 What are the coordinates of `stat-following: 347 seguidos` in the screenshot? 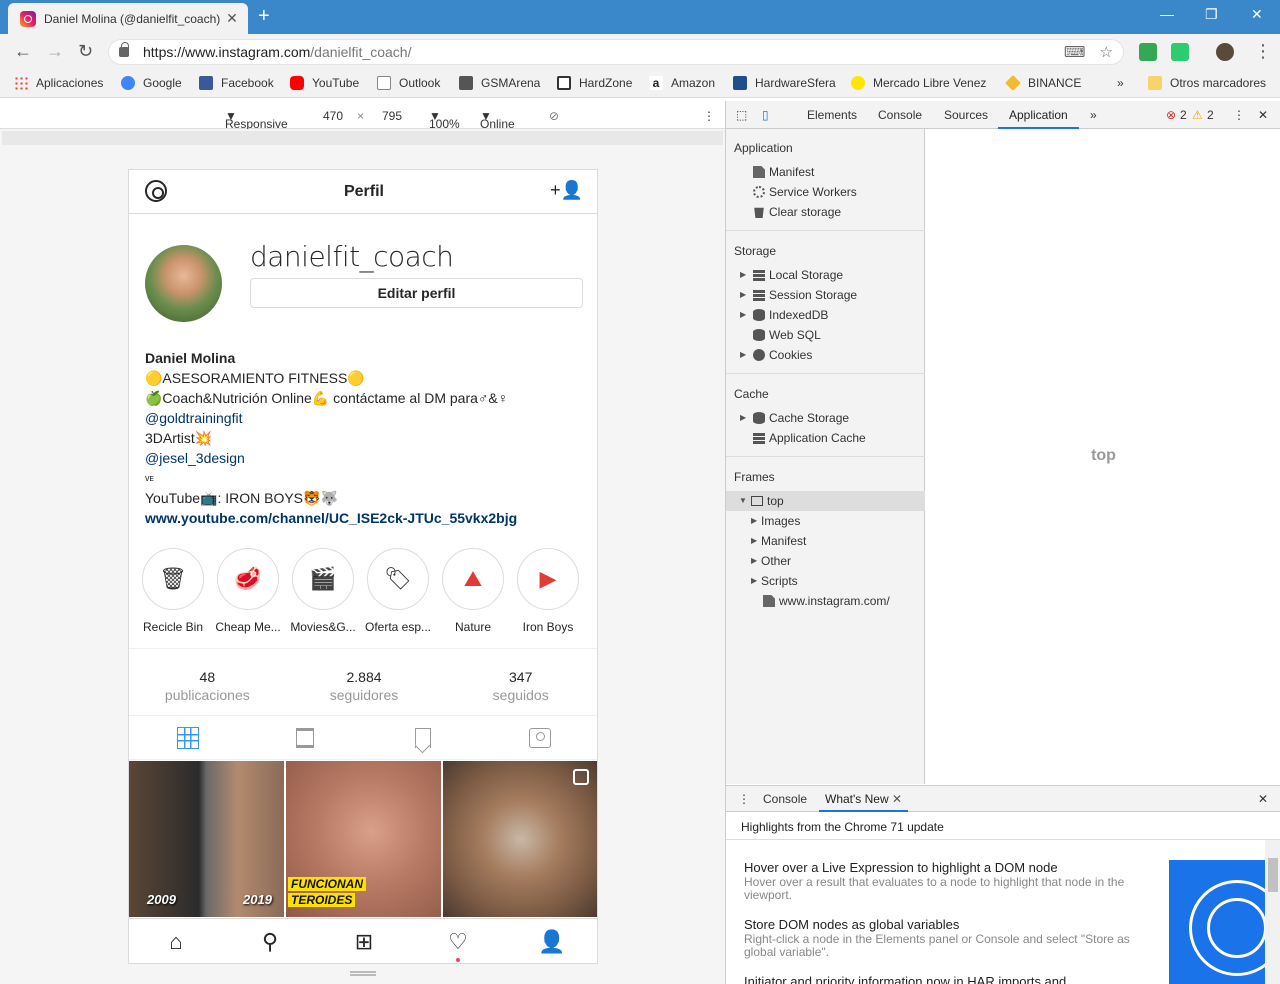 It's located at (519, 682).